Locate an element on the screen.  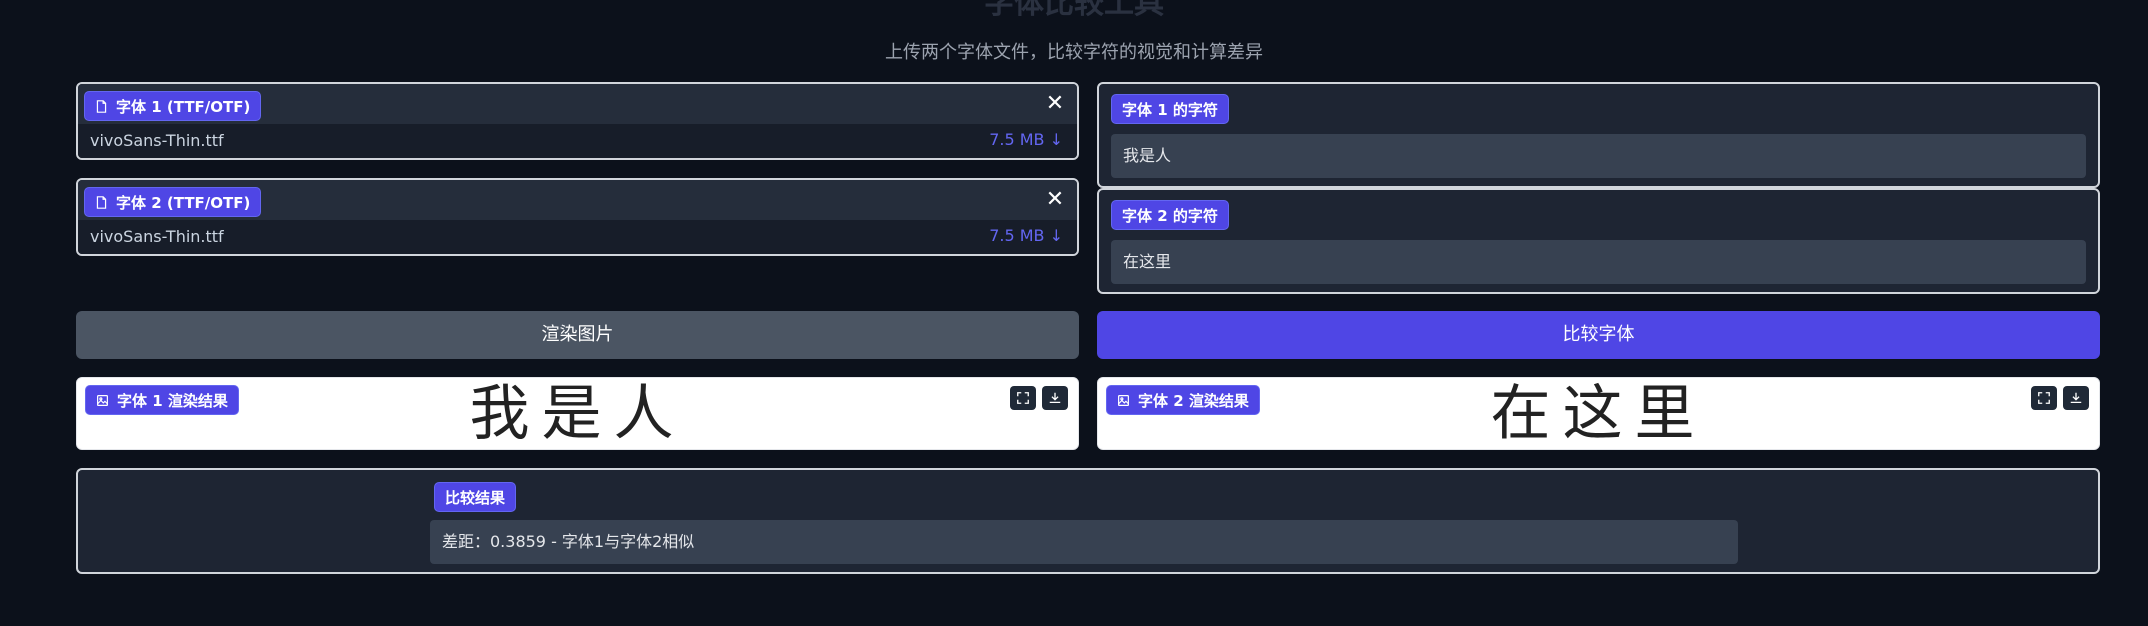
font1-file-row: vivoSans-Thin.ttf 7.5 MB ↓ is located at coordinates (577, 141).